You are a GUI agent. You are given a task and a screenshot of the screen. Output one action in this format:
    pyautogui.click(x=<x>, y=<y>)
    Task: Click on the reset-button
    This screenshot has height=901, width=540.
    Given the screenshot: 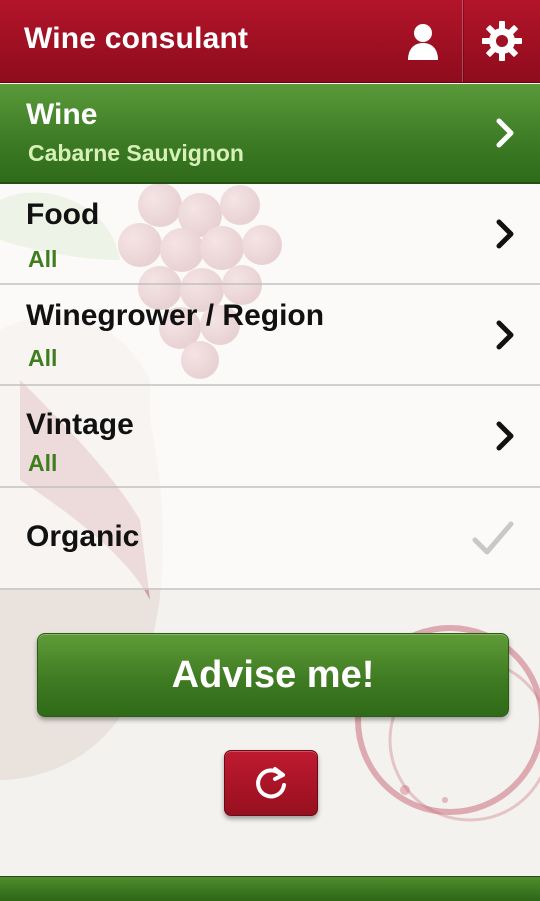 What is the action you would take?
    pyautogui.click(x=271, y=783)
    